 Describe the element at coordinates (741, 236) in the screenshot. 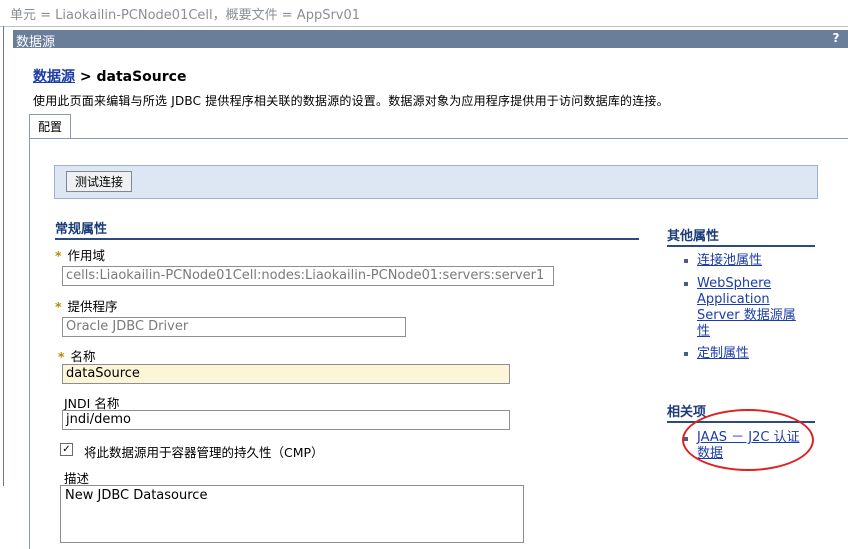

I see `other-properties-heading: 其他属性` at that location.